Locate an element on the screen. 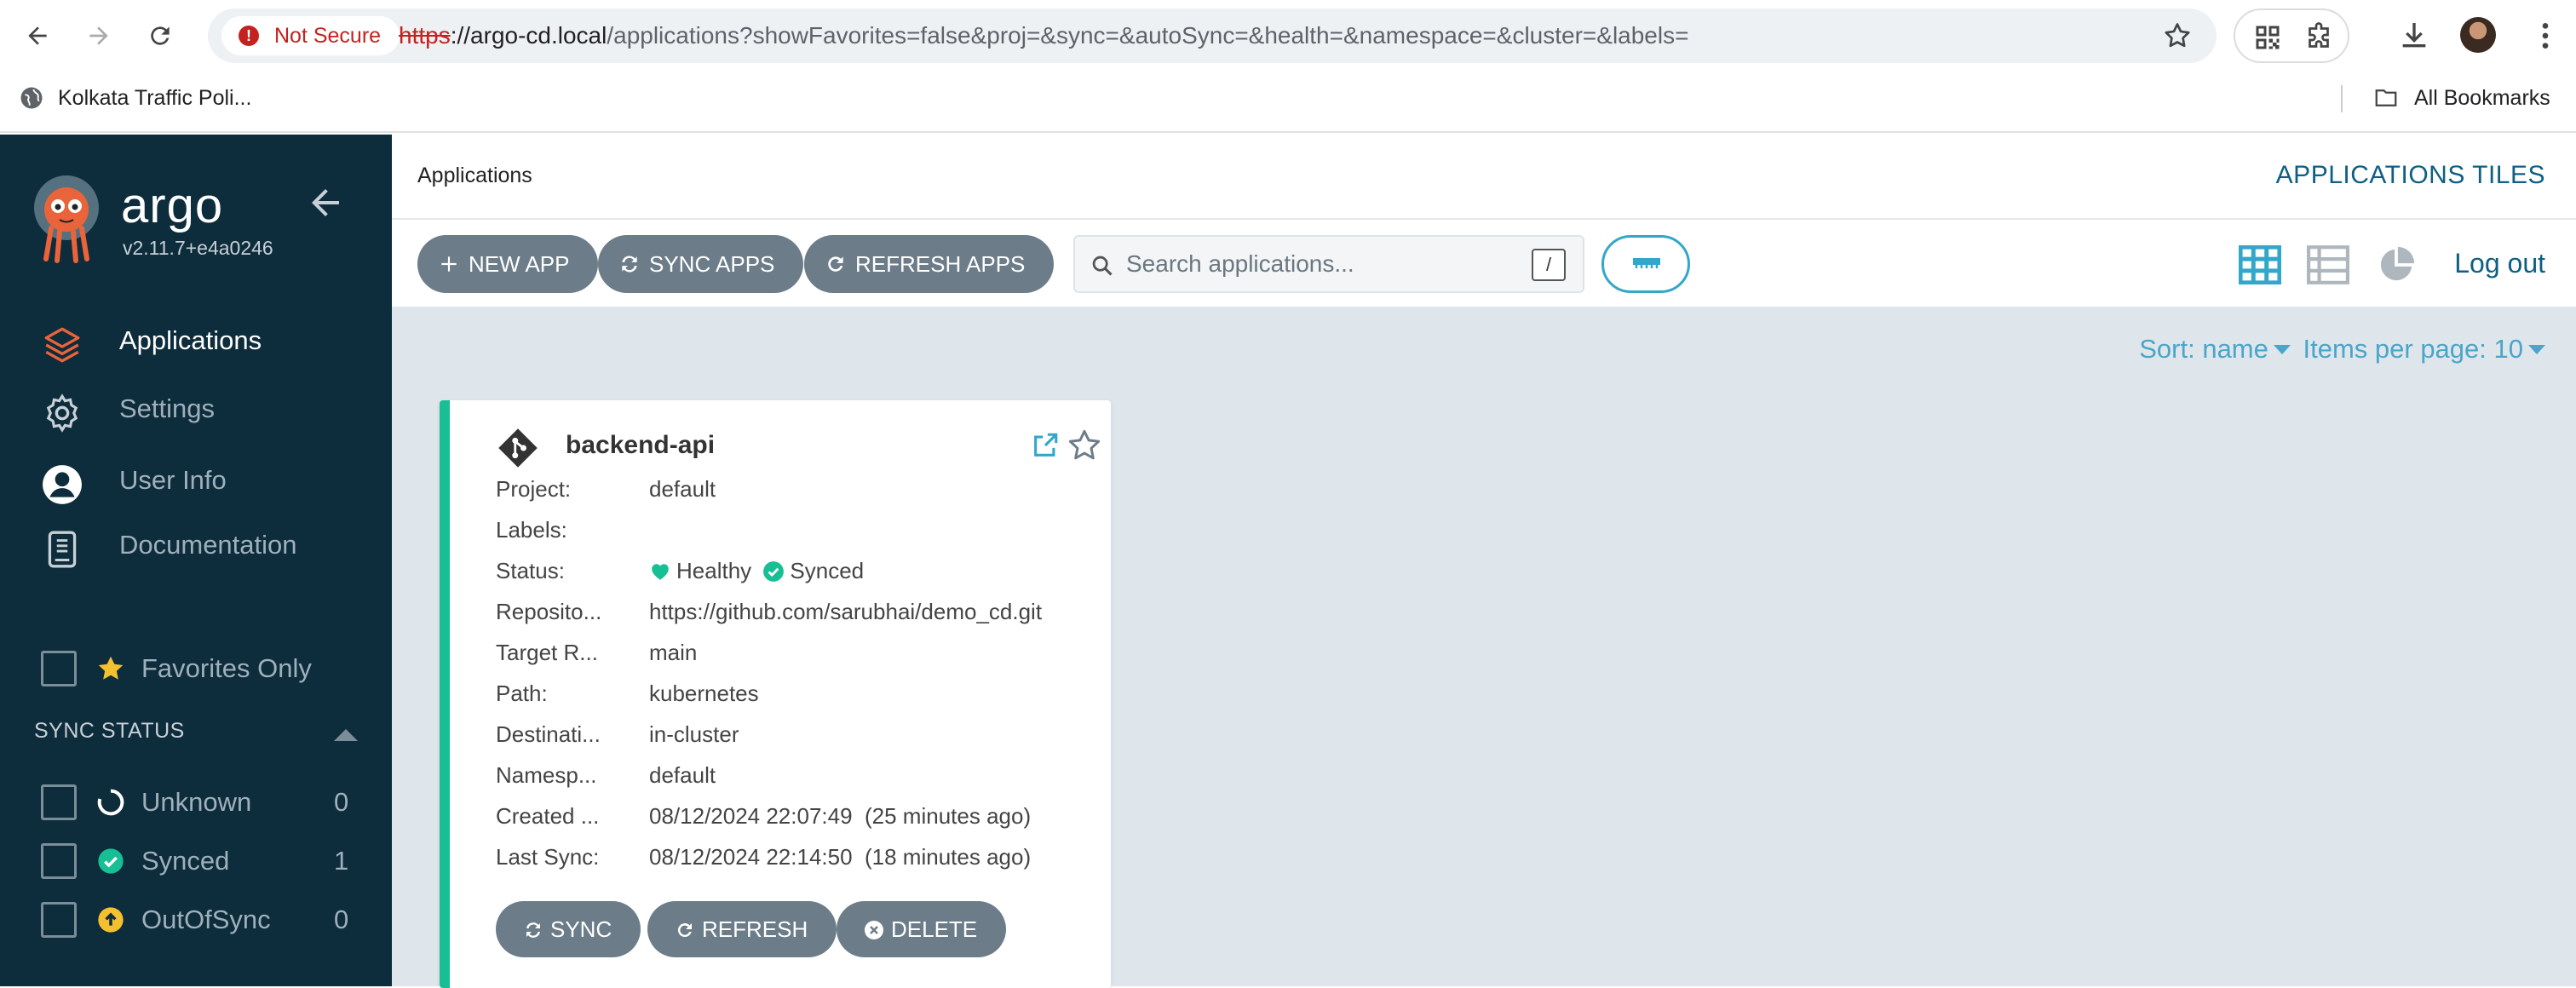  security-chip: ! Not Secure is located at coordinates (311, 35).